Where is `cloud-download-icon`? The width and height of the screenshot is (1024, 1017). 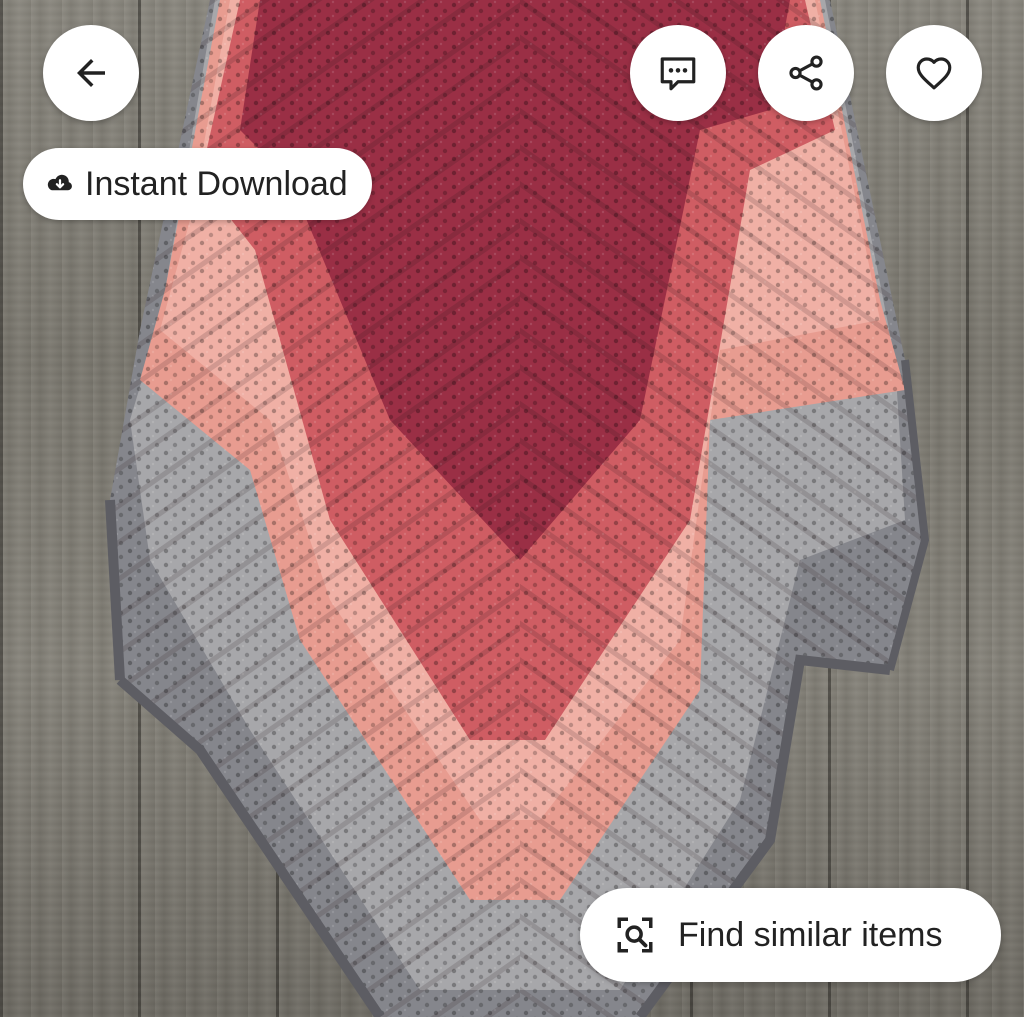 cloud-download-icon is located at coordinates (59, 182).